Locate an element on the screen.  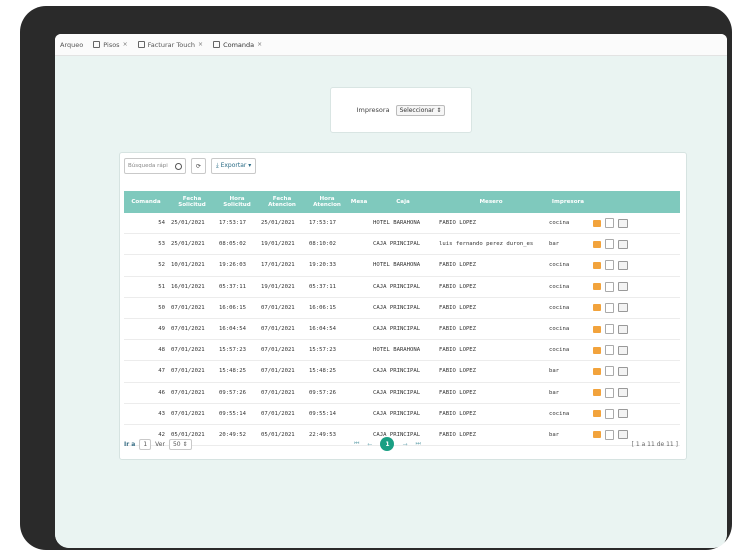
tab-pisos: Pisos × is located at coordinates (110, 45).